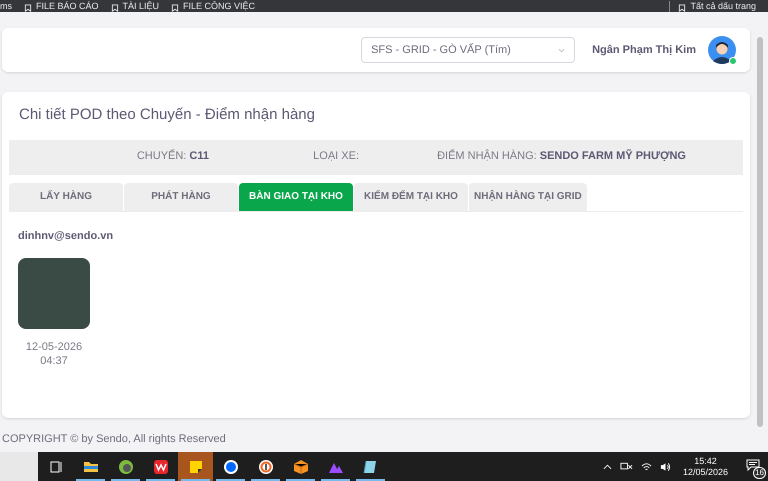  Describe the element at coordinates (54, 361) in the screenshot. I see `photo-time: 04:37` at that location.